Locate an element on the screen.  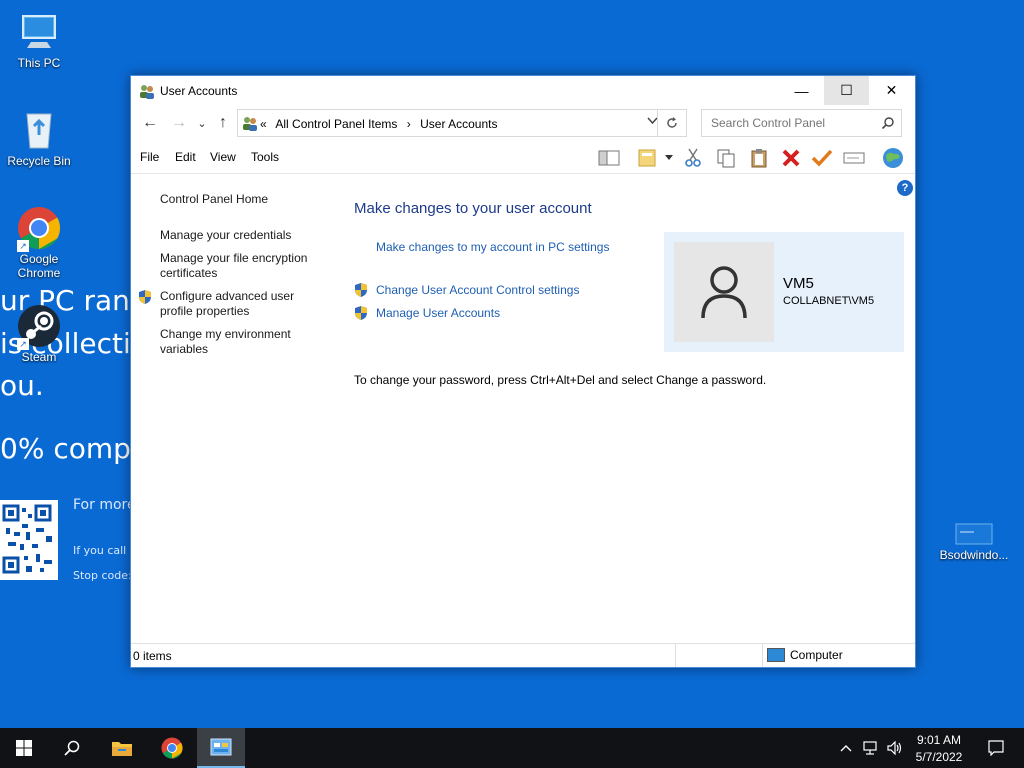
desktop-icon-label: Steam is located at coordinates (39, 357).